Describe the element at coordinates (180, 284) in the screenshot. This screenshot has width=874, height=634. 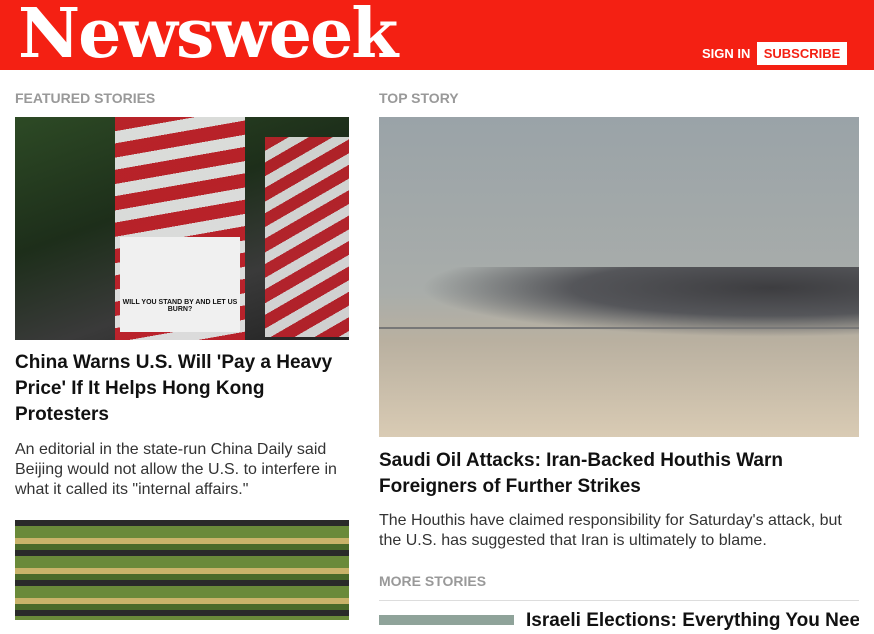
I see `protest-sign: WILL YOU STAND BY AND LET US BURN?` at that location.